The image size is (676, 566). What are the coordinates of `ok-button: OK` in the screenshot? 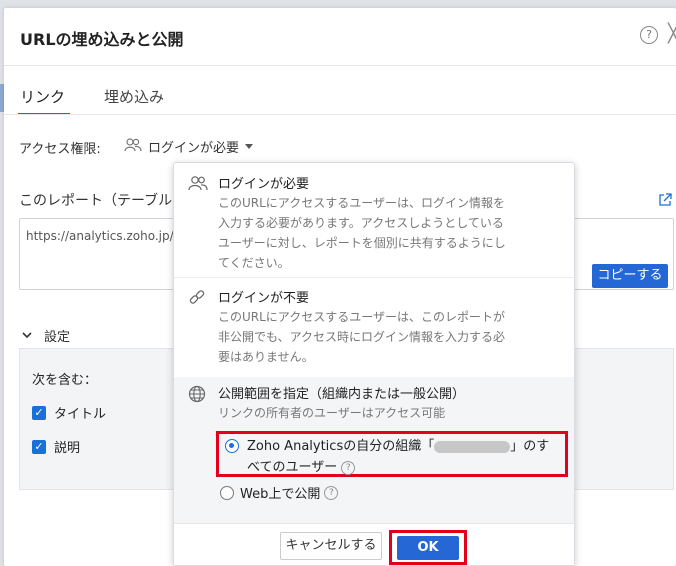 It's located at (428, 548).